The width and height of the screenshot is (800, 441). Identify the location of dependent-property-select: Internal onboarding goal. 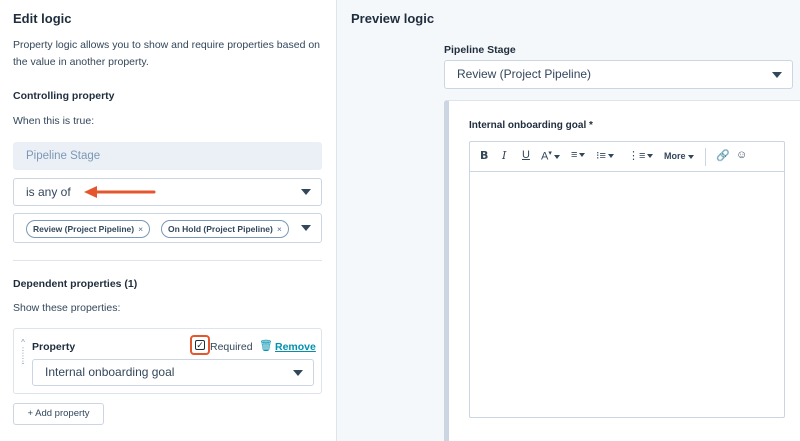
(173, 372).